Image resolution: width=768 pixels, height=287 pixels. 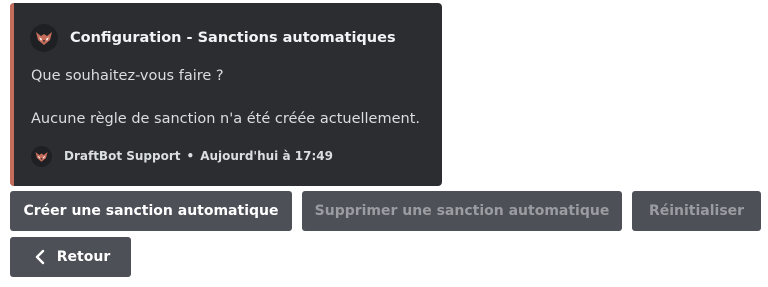 I want to click on back-button: Retour, so click(x=70, y=257).